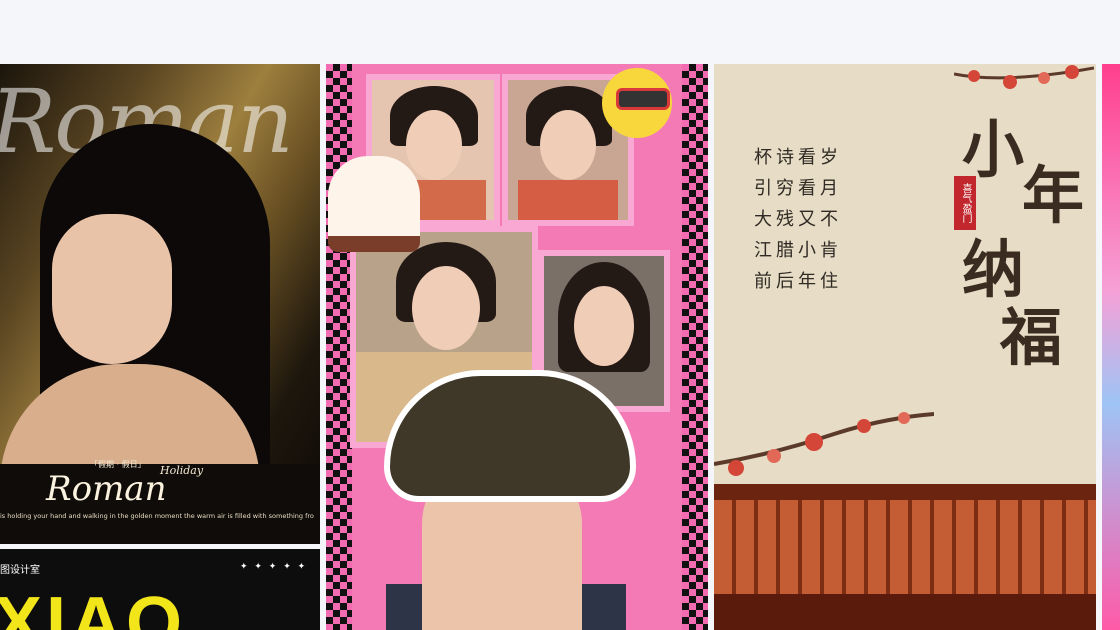 This screenshot has width=1120, height=630. I want to click on title-char: 年, so click(1053, 195).